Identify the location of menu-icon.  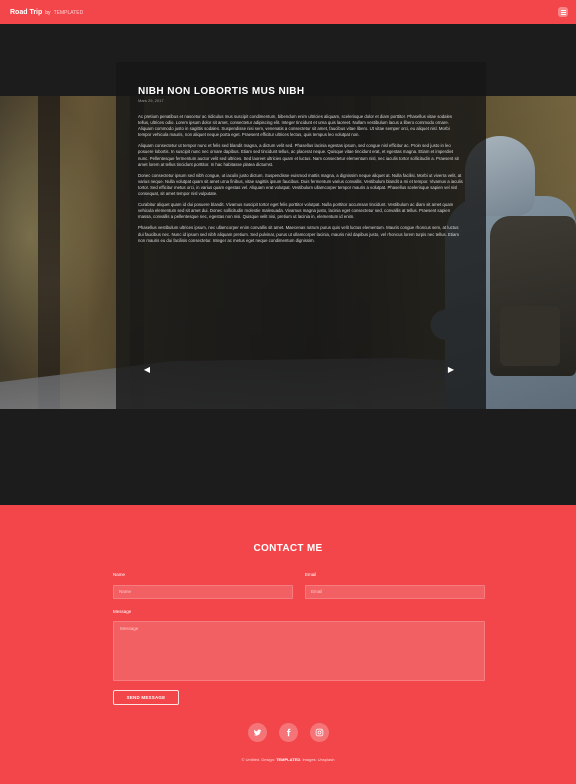
(563, 12).